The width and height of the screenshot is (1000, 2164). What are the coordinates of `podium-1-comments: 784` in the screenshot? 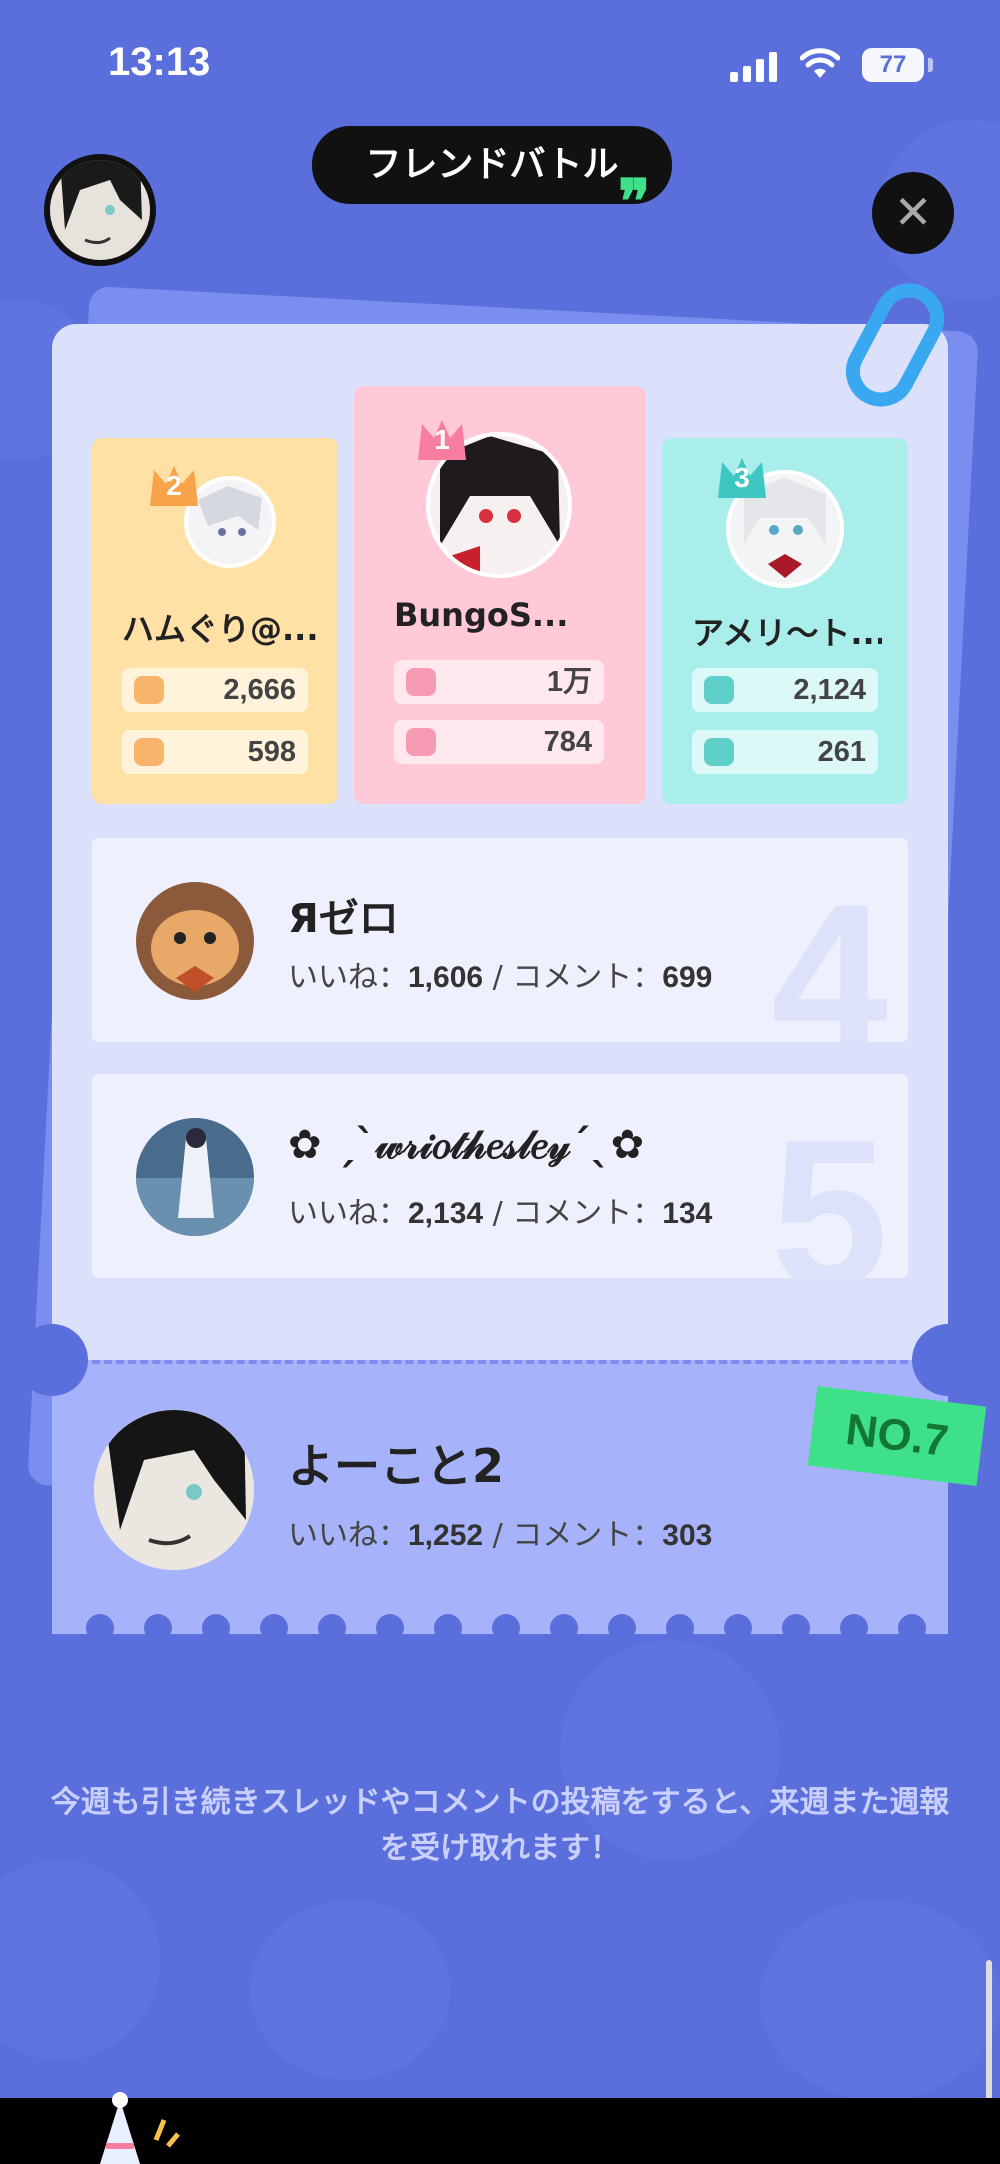 It's located at (499, 742).